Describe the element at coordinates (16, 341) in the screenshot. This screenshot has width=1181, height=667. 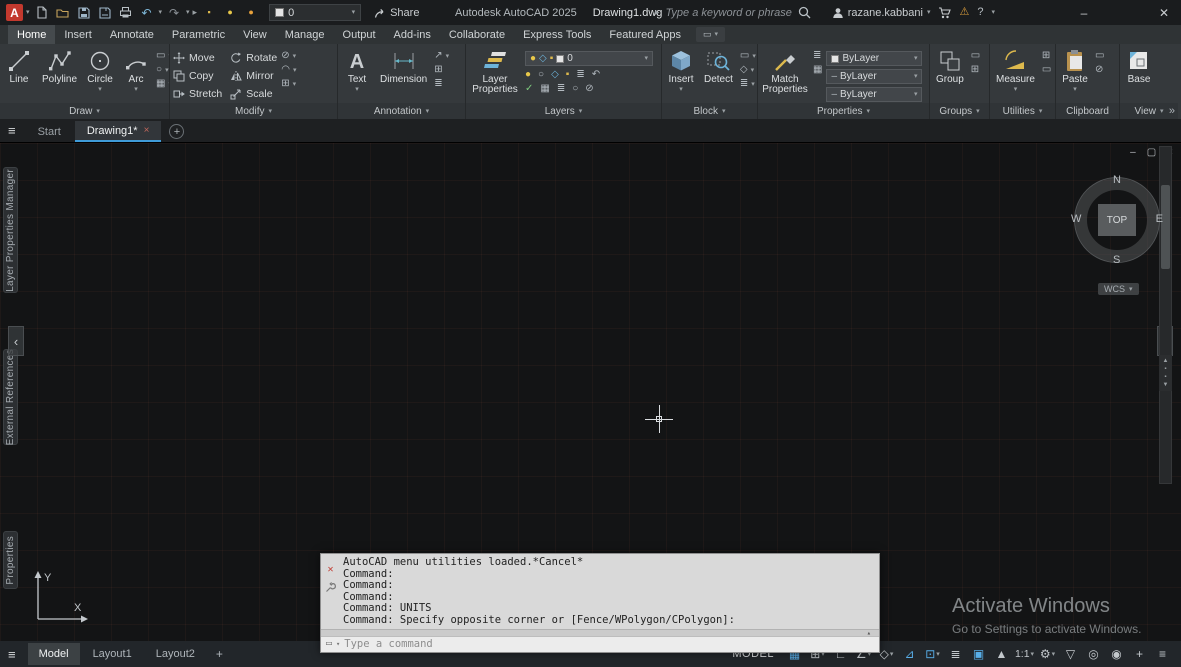
I see `palette-expand-left-button: ‹` at that location.